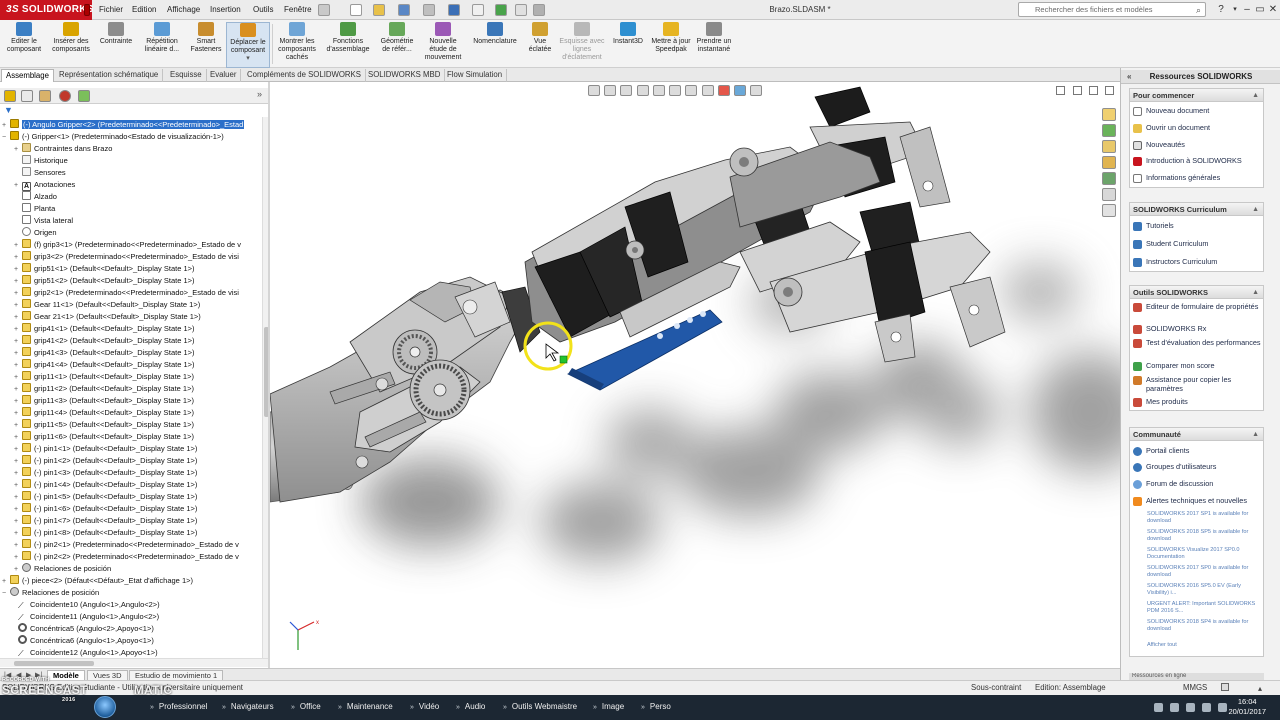 This screenshot has height=720, width=1280. What do you see at coordinates (540, 45) in the screenshot?
I see `exploded-view-button: Vue éclatée` at bounding box center [540, 45].